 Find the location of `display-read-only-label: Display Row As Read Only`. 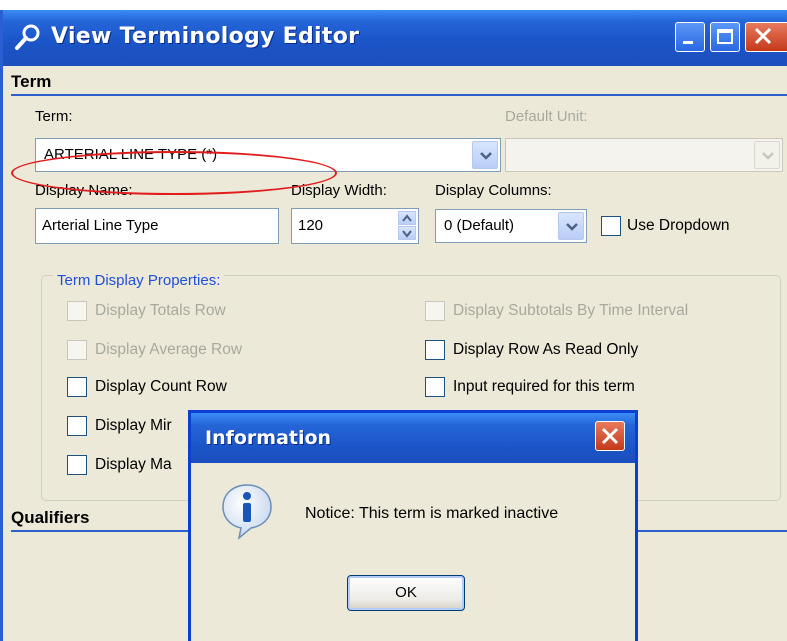

display-read-only-label: Display Row As Read Only is located at coordinates (546, 349).